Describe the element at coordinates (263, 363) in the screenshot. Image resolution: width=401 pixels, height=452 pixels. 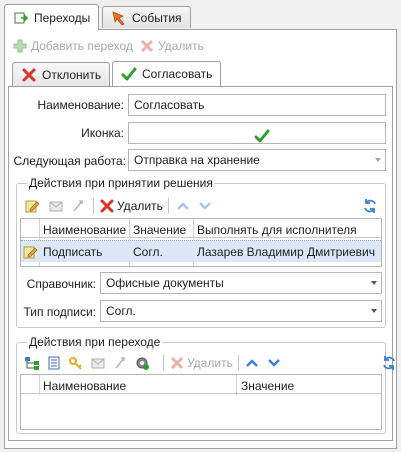
I see `transition-move-buttons` at that location.